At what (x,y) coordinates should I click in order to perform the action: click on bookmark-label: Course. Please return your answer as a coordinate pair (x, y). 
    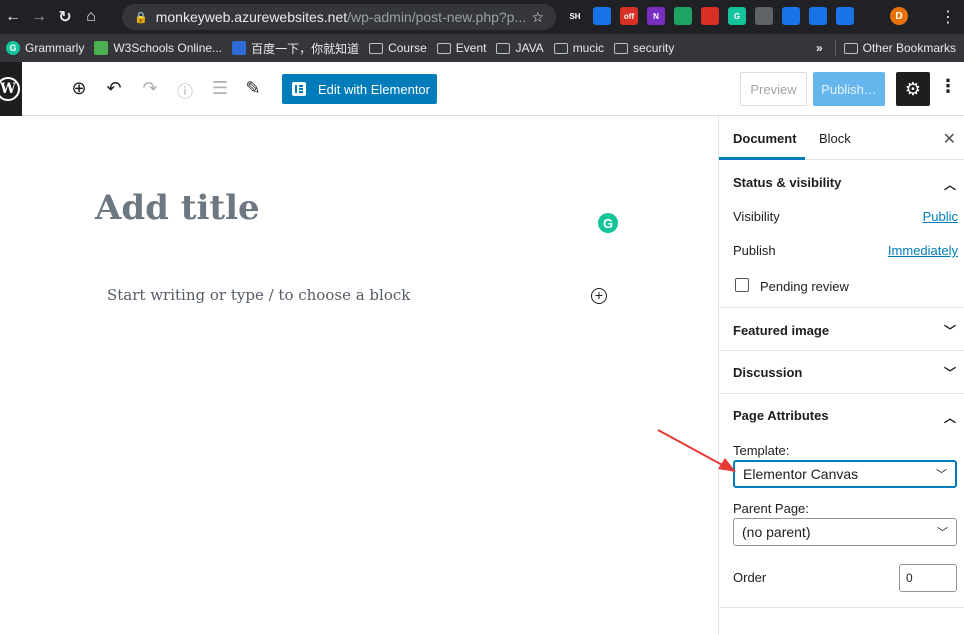
    Looking at the image, I should click on (407, 48).